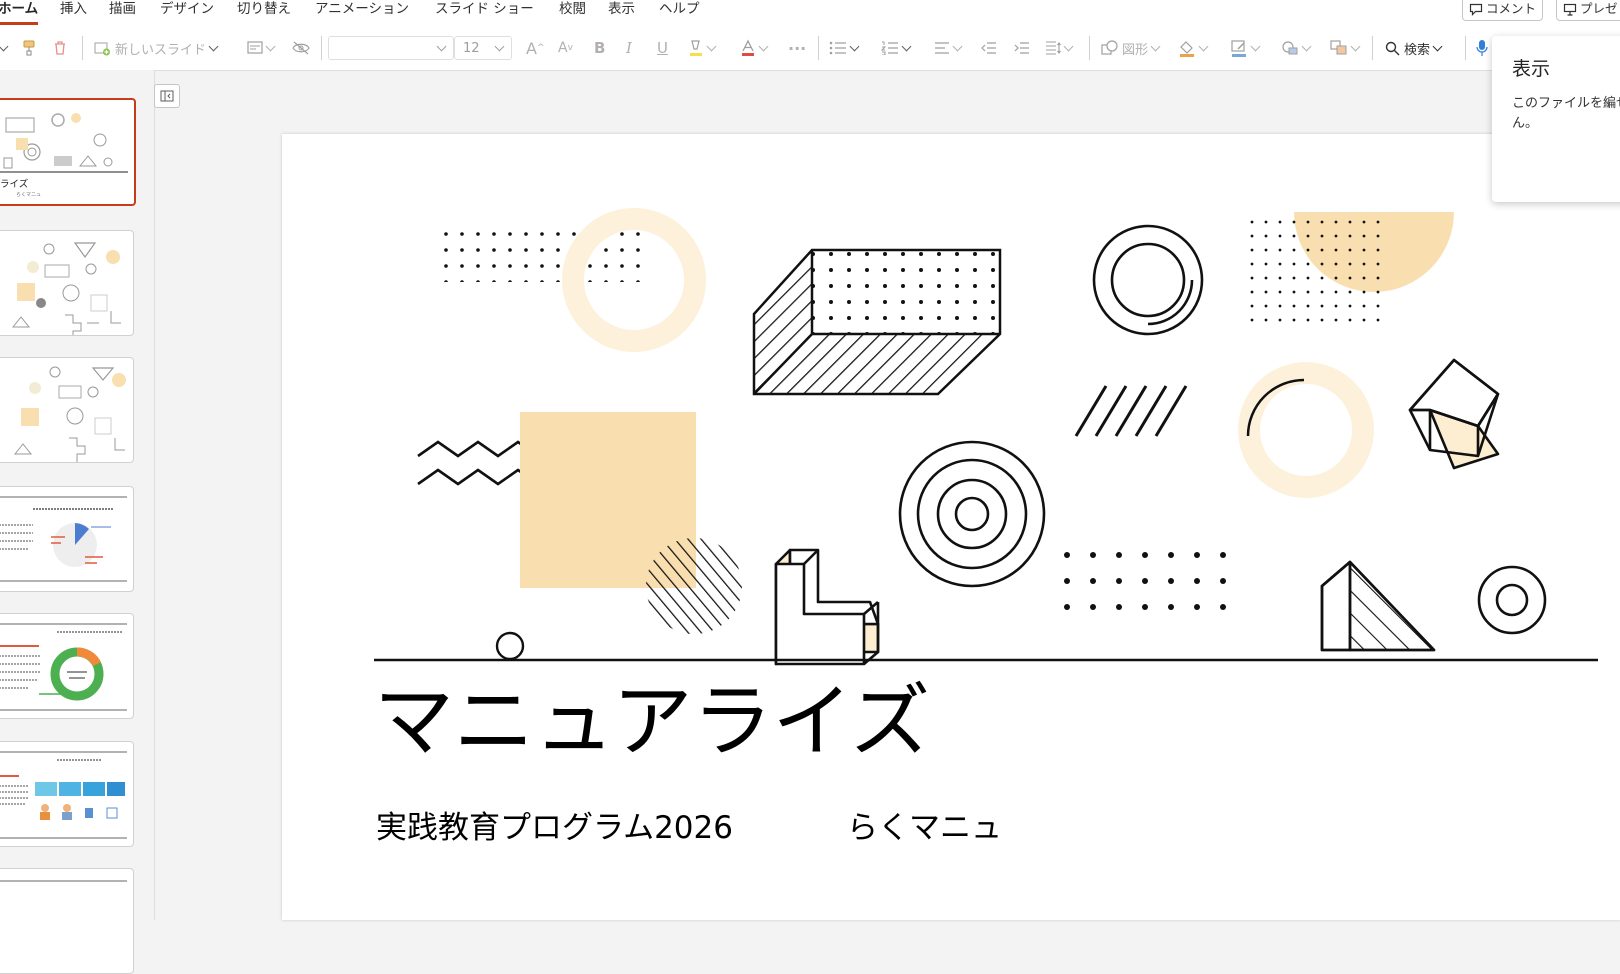 The height and width of the screenshot is (974, 1620). Describe the element at coordinates (565, 48) in the screenshot. I see `shrink-font-button: Av` at that location.